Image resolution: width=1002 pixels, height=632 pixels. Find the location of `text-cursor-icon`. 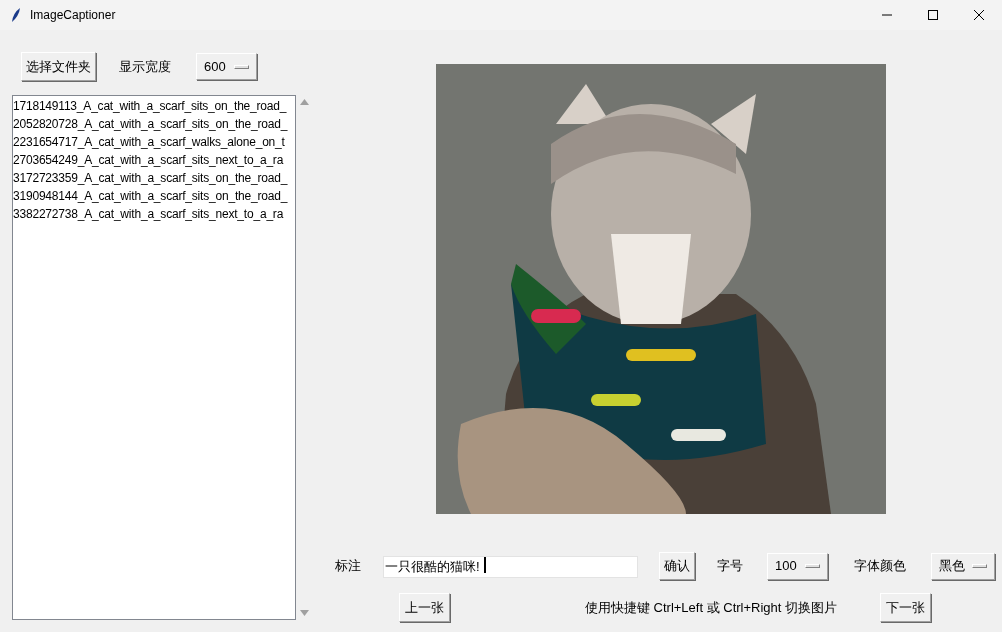

text-cursor-icon is located at coordinates (485, 565).